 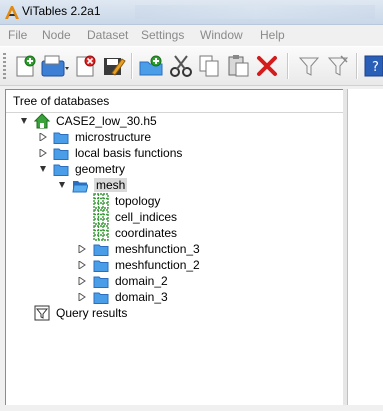 I want to click on tree-node-label: domain_3, so click(x=141, y=297).